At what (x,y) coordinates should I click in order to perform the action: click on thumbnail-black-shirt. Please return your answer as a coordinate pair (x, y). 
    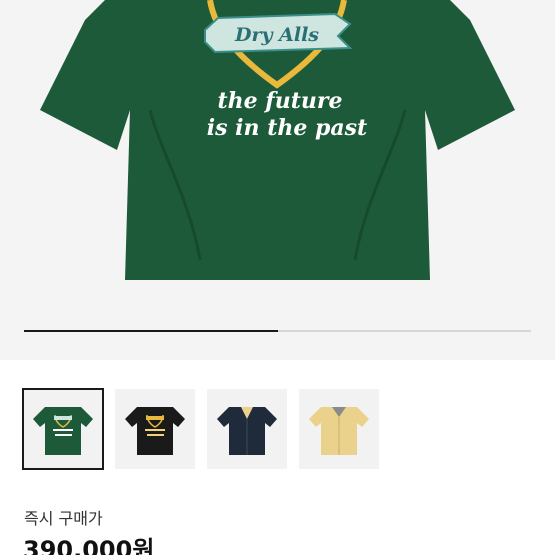
    Looking at the image, I should click on (155, 429).